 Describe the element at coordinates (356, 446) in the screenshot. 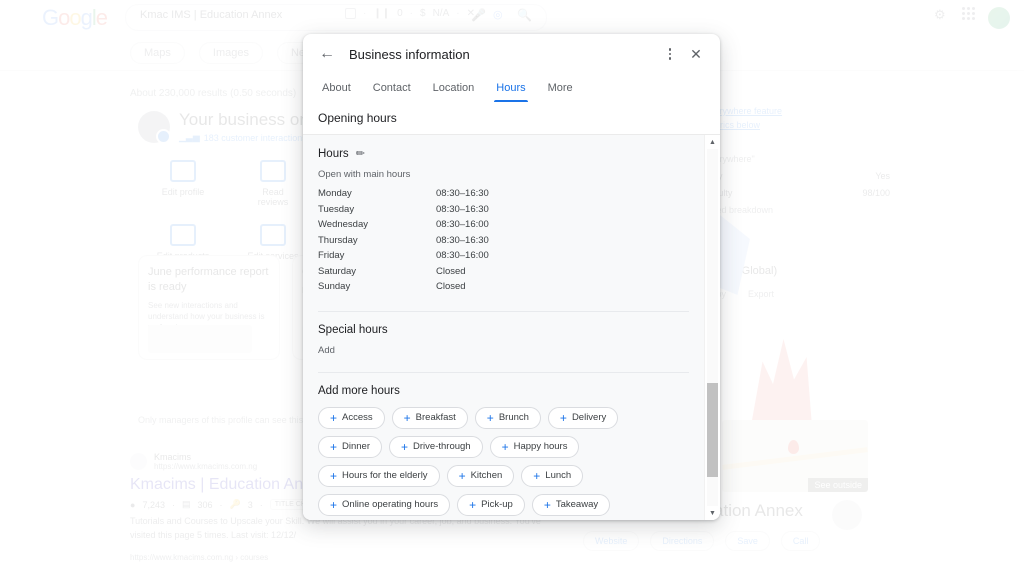

I see `chip-label: Dinner` at that location.